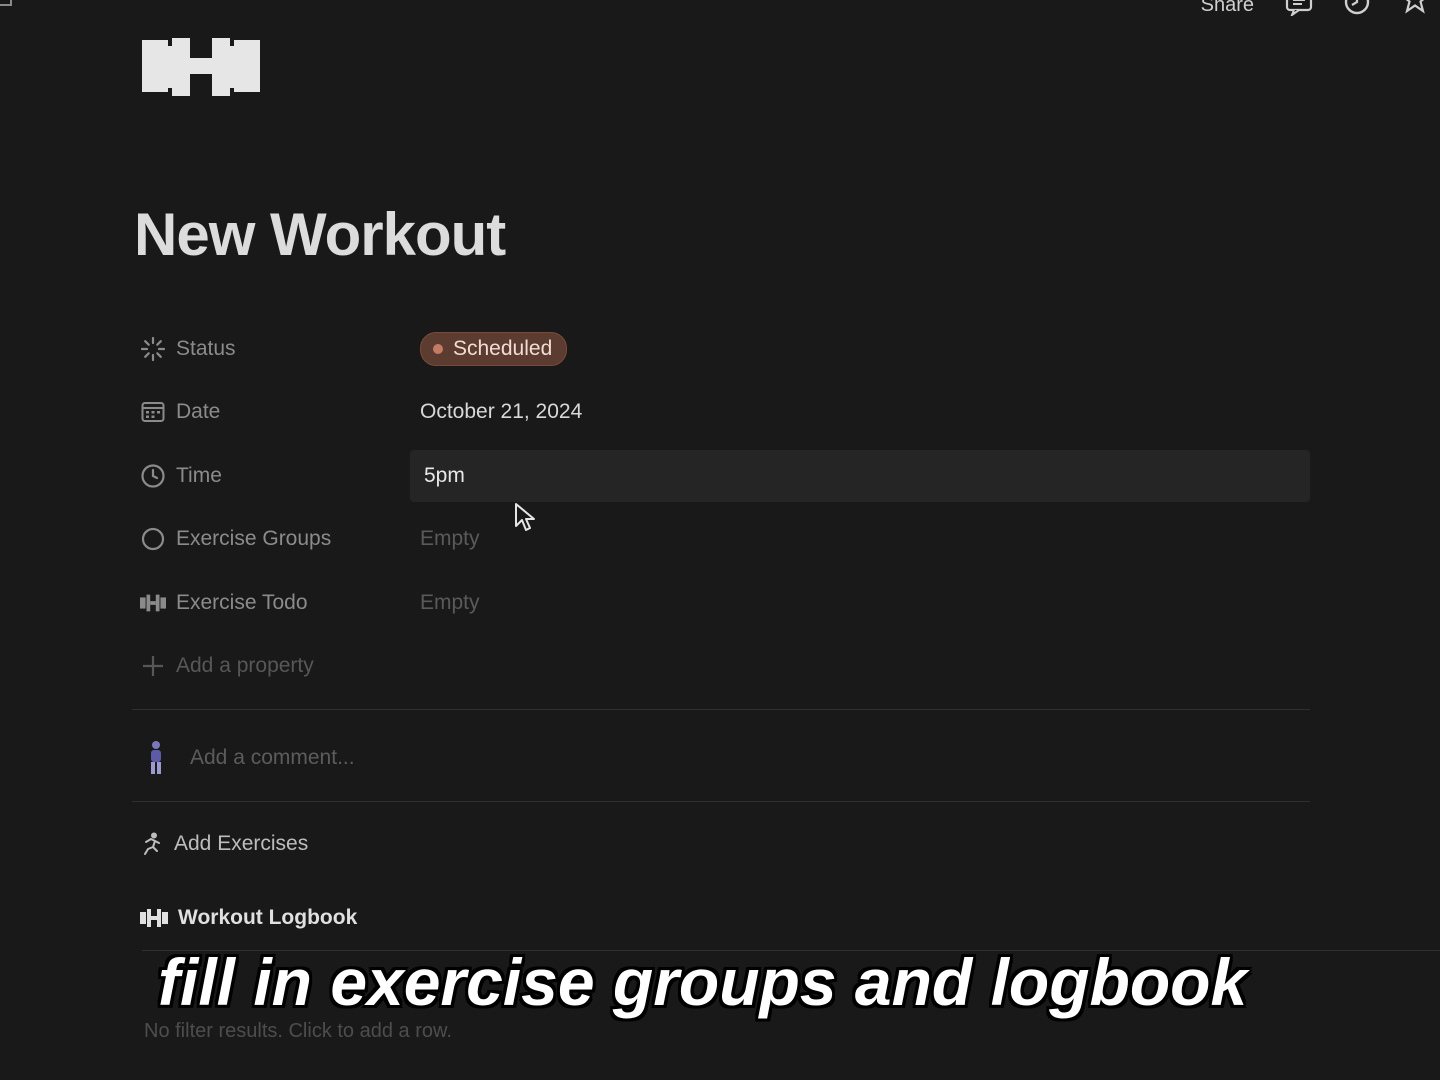 The image size is (1440, 1080). Describe the element at coordinates (206, 348) in the screenshot. I see `property-label: Status` at that location.